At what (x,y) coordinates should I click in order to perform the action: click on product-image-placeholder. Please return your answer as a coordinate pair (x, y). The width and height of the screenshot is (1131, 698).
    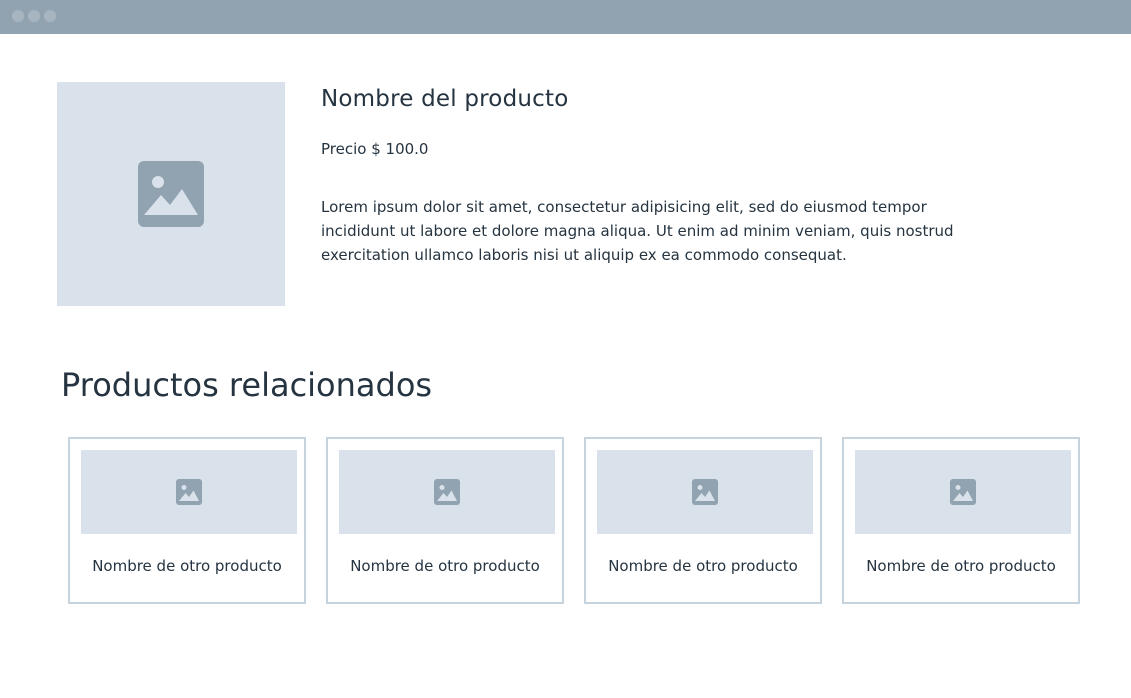
    Looking at the image, I should click on (171, 194).